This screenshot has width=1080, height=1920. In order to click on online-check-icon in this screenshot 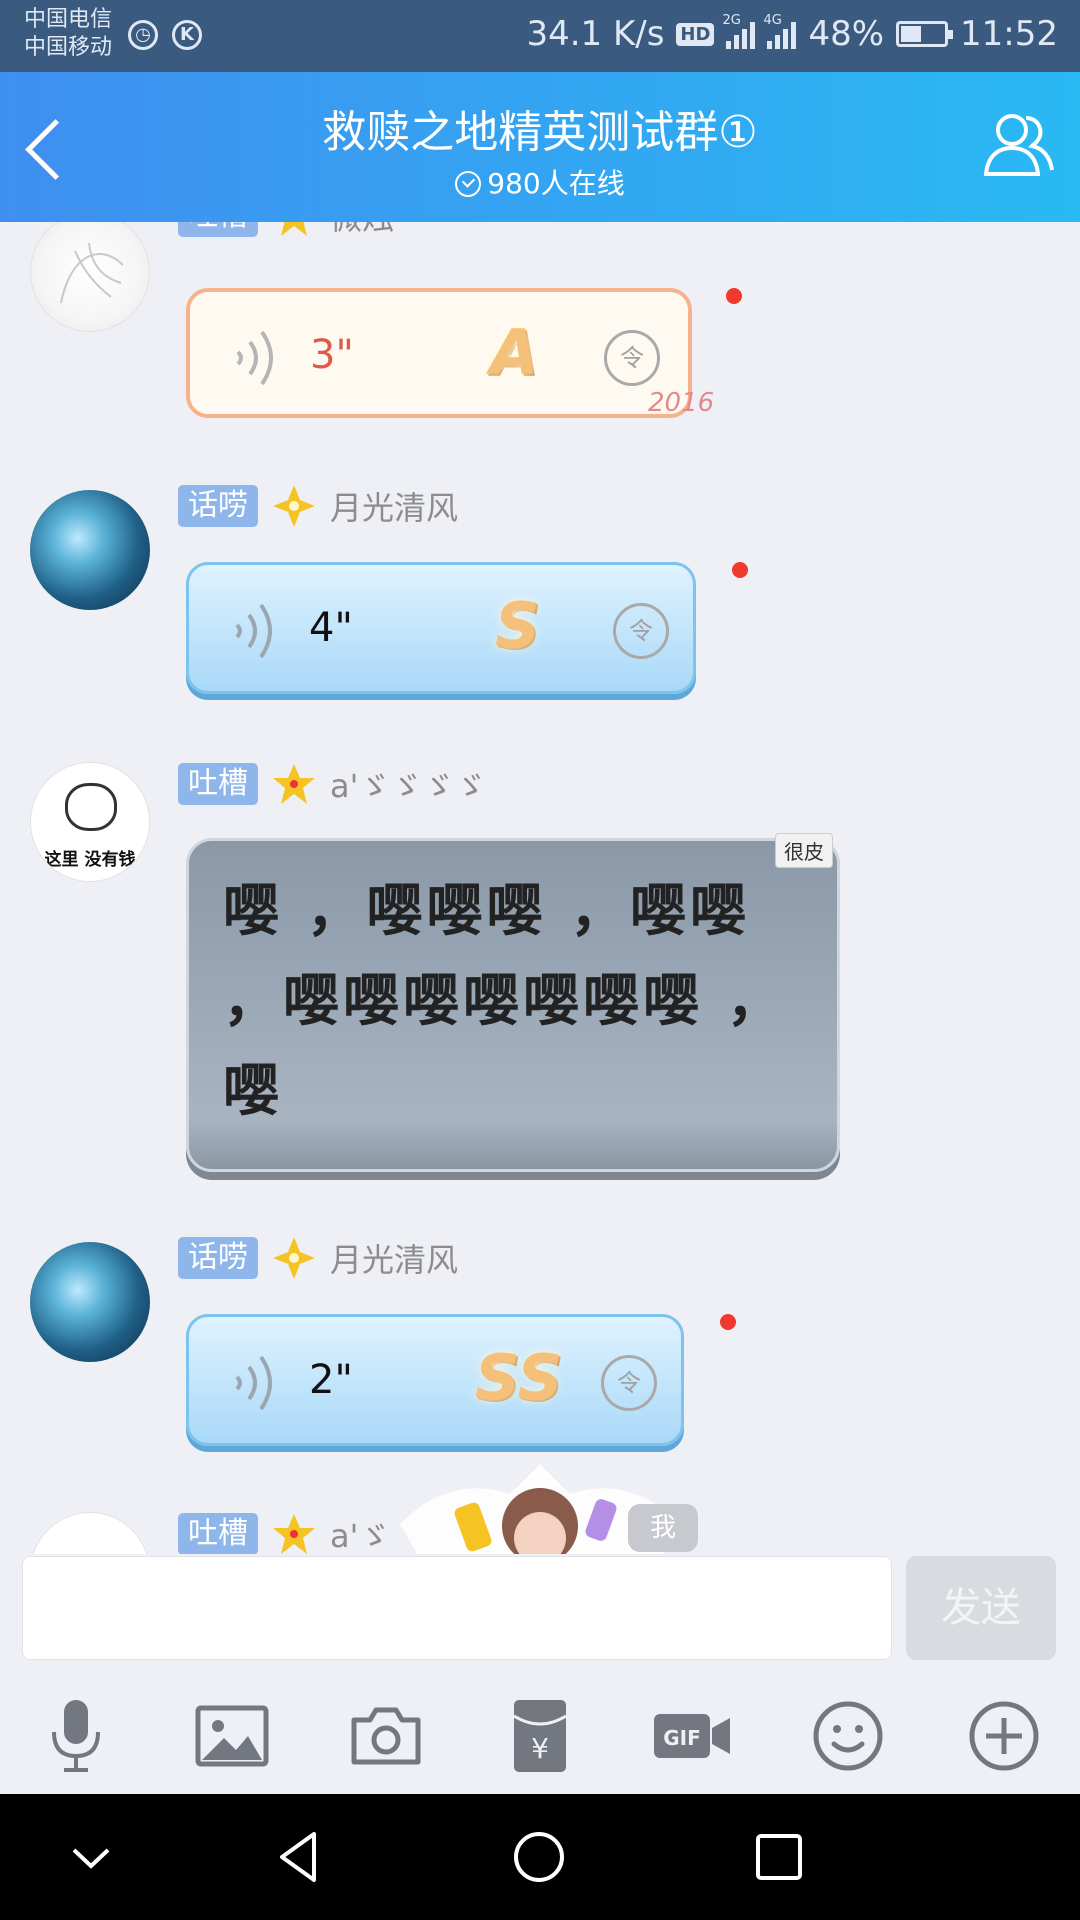, I will do `click(468, 184)`.